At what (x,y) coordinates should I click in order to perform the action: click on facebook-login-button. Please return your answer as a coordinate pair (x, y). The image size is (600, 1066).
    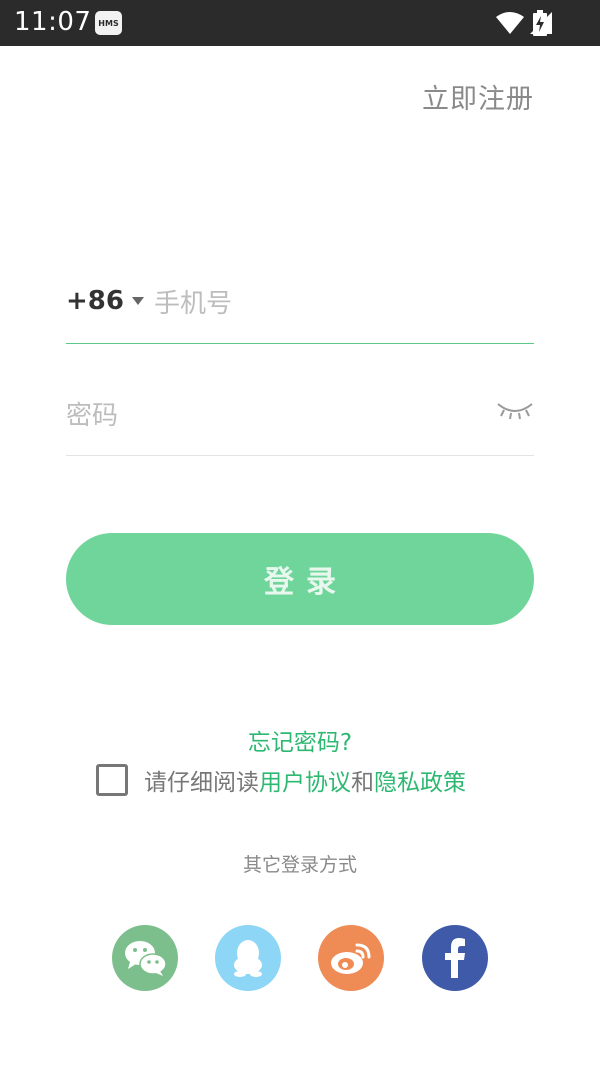
    Looking at the image, I should click on (455, 958).